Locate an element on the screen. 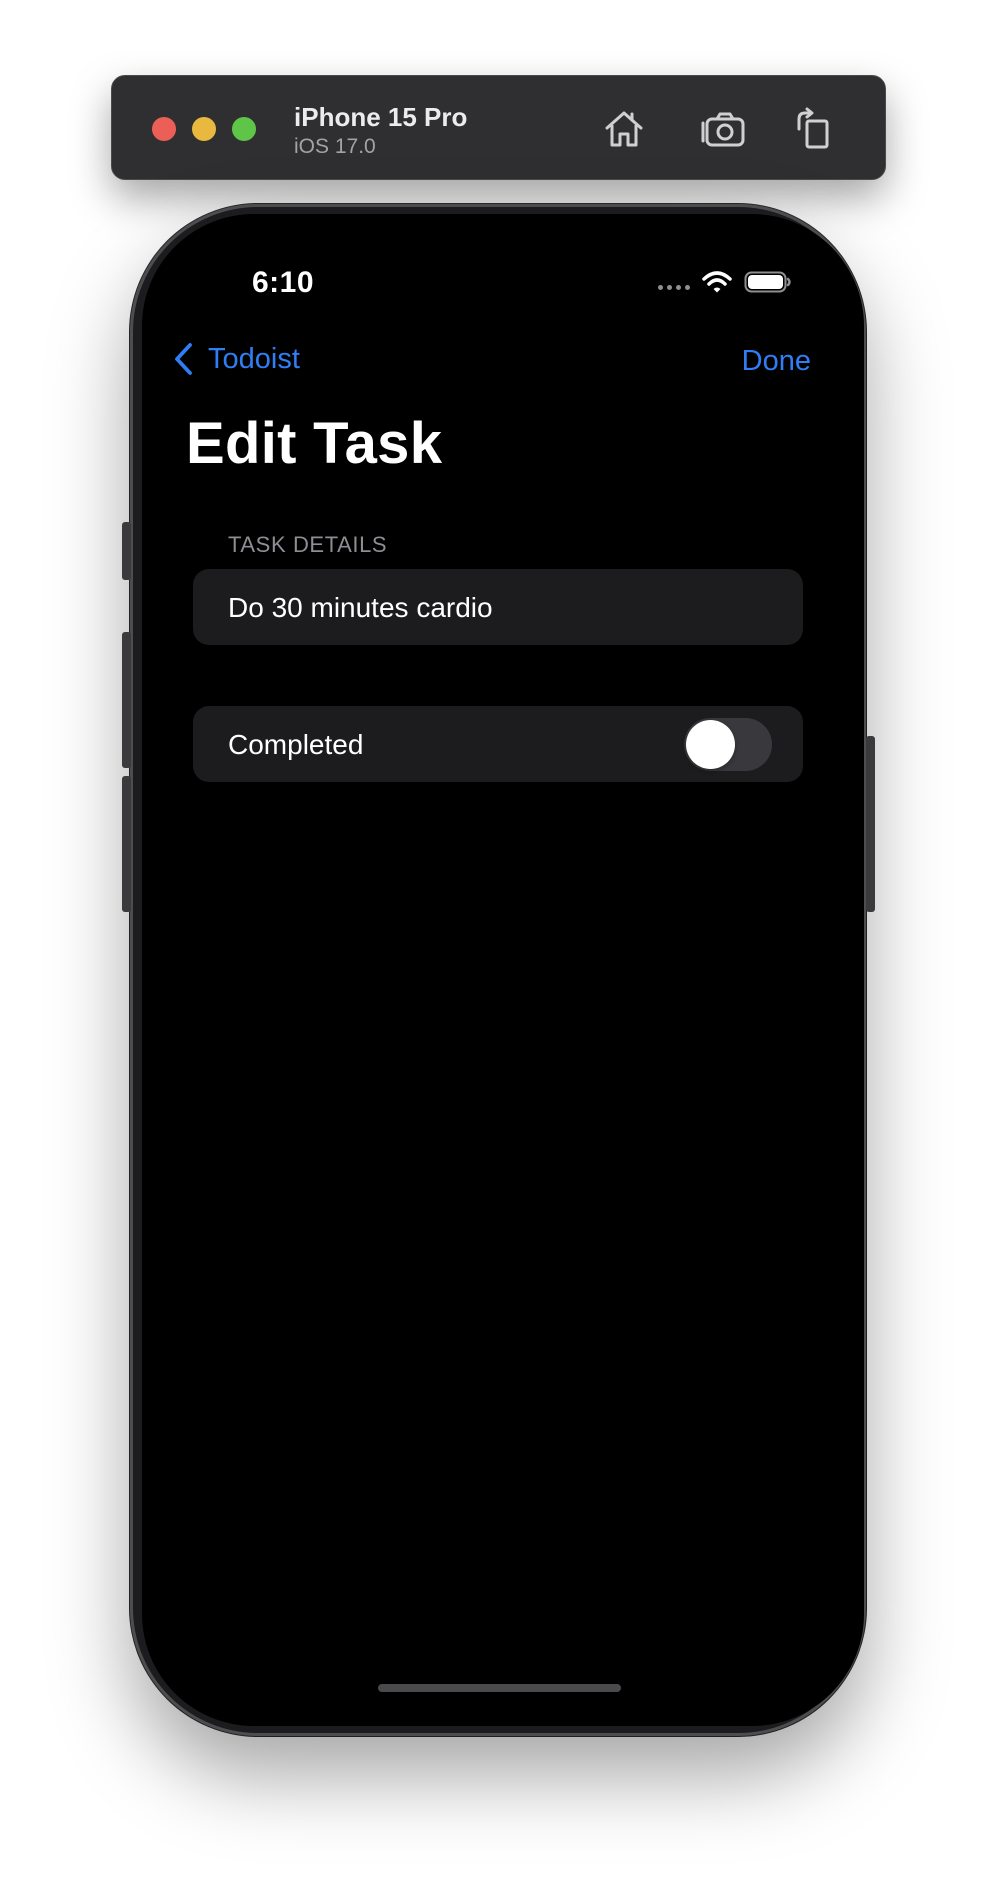 This screenshot has height=1886, width=998. status-time: 6:10 is located at coordinates (283, 282).